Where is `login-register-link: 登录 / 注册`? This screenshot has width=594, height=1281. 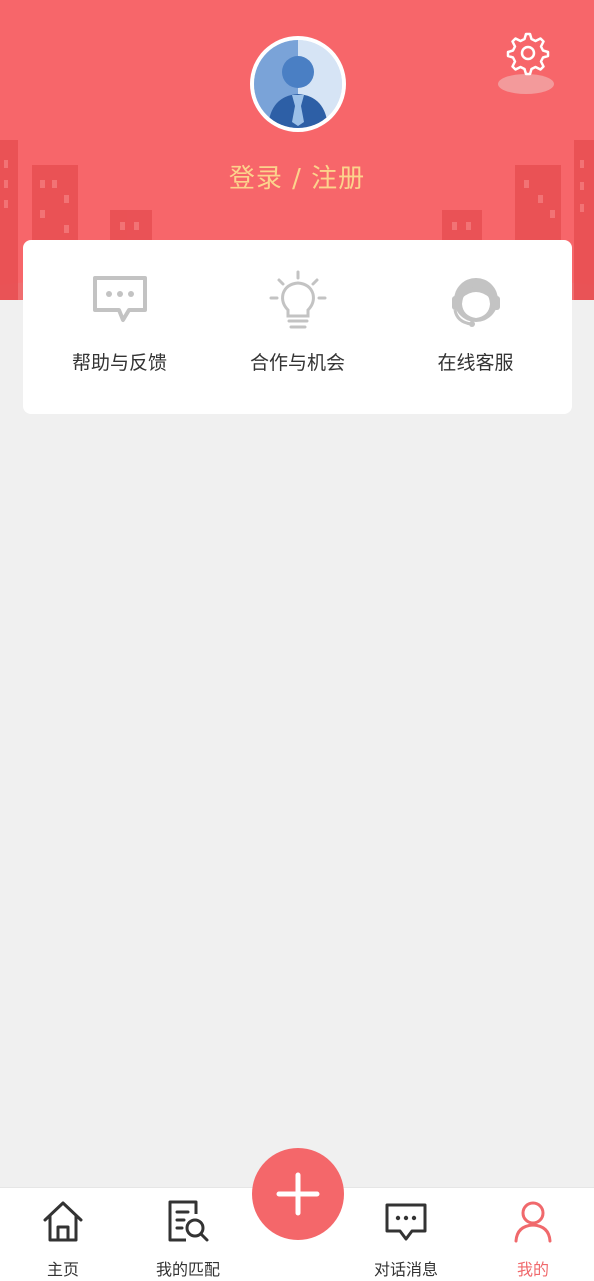
login-register-link: 登录 / 注册 is located at coordinates (297, 176).